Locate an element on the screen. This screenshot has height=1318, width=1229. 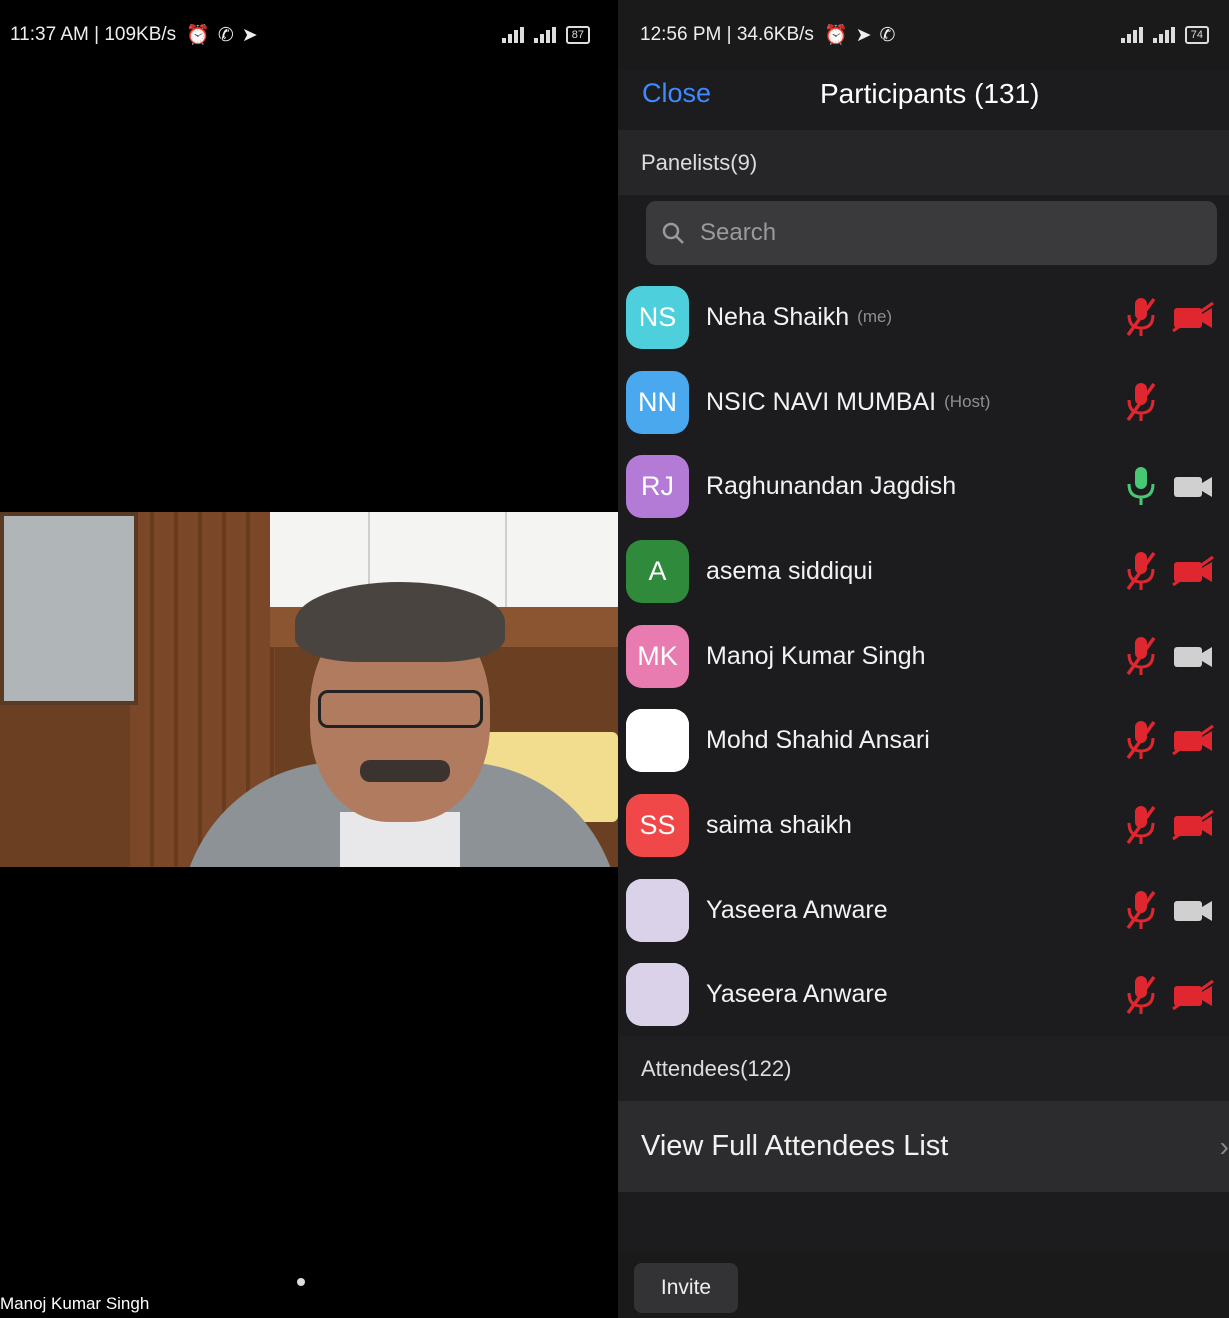
bottom-toolbar: Invite is located at coordinates (923, 1285).